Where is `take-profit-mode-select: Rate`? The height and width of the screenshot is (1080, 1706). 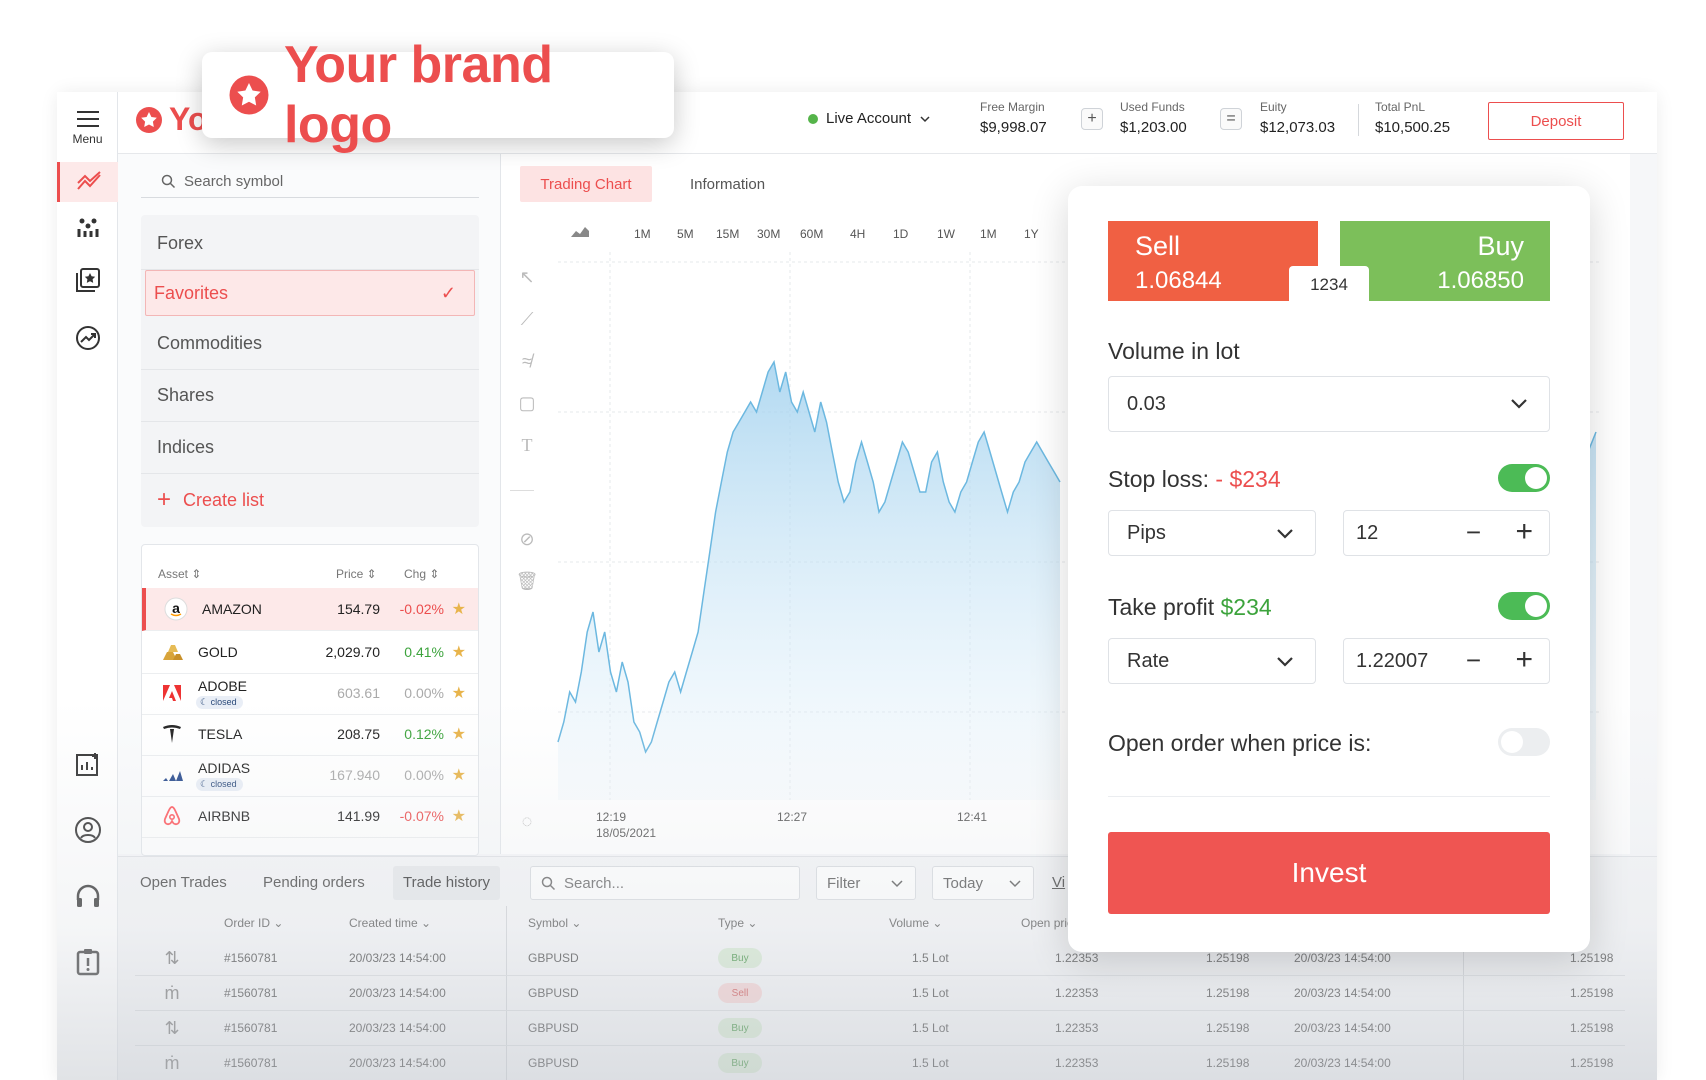 take-profit-mode-select: Rate is located at coordinates (1212, 661).